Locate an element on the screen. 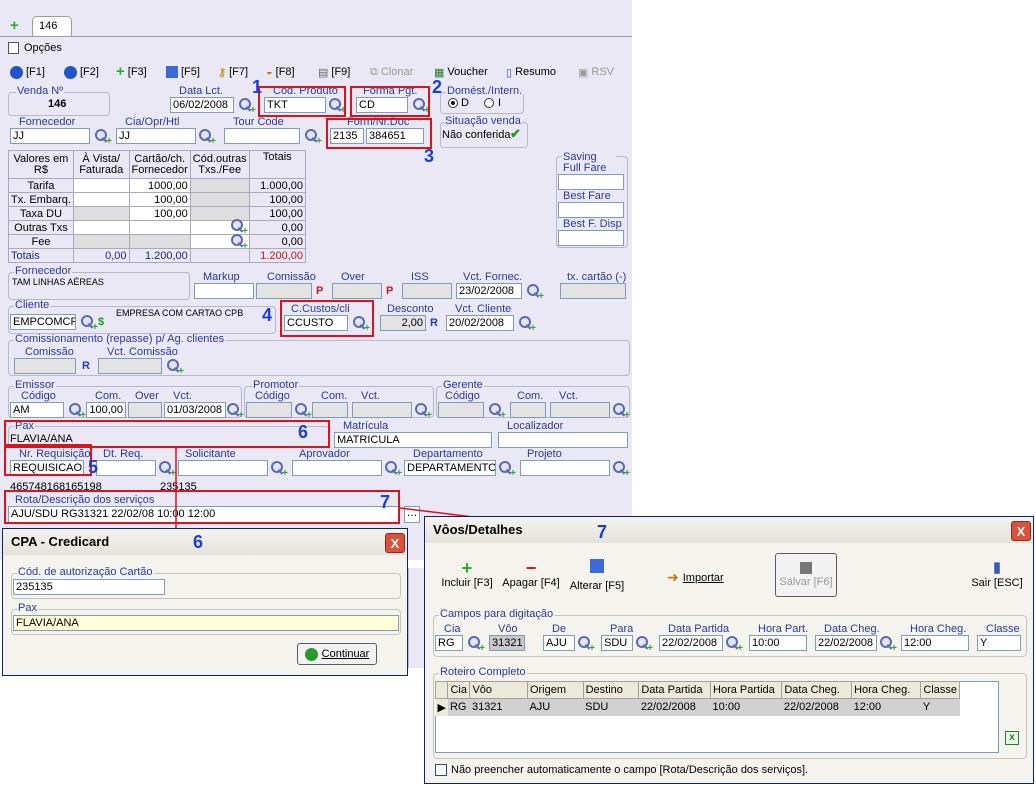 This screenshot has height=790, width=1036. hora-part-field: 10:00 is located at coordinates (778, 643).